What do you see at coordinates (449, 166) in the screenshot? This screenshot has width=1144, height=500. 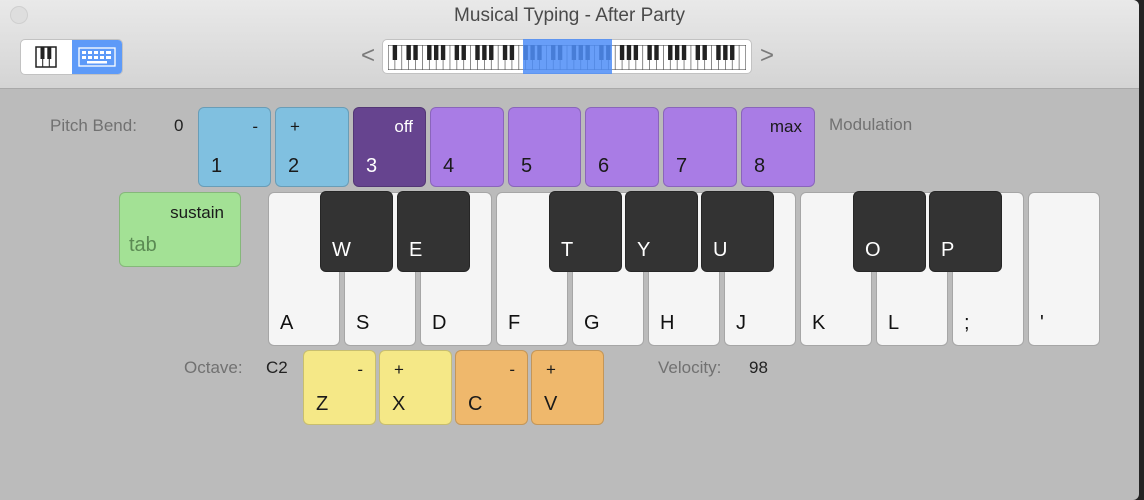 I see `key-letter: 4` at bounding box center [449, 166].